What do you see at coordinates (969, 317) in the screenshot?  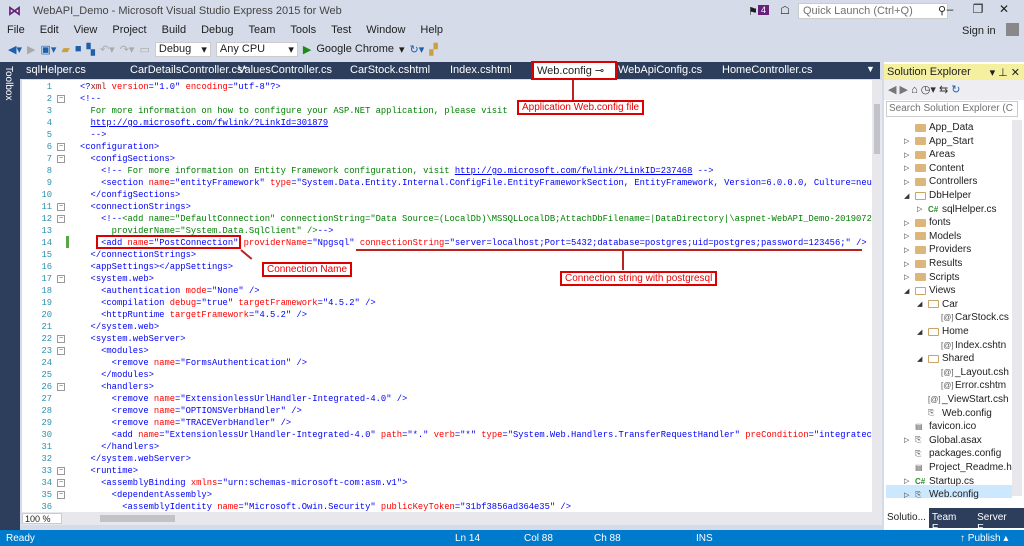 I see `tree-item: [@] CarStock.cs` at bounding box center [969, 317].